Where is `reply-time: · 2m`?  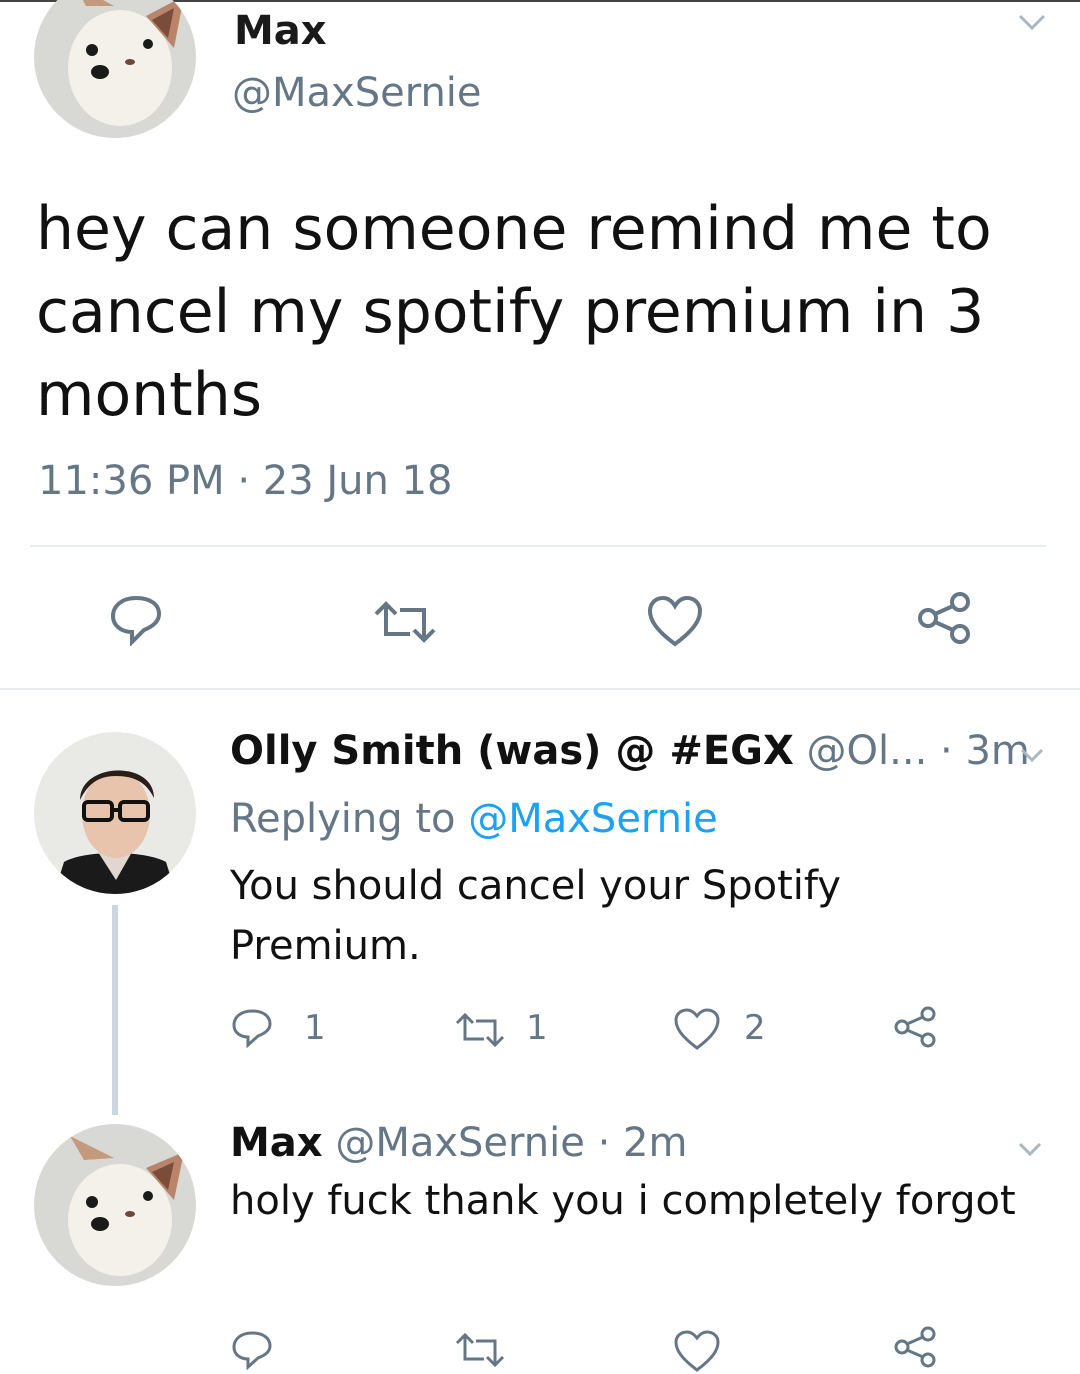
reply-time: · 2m is located at coordinates (643, 1143).